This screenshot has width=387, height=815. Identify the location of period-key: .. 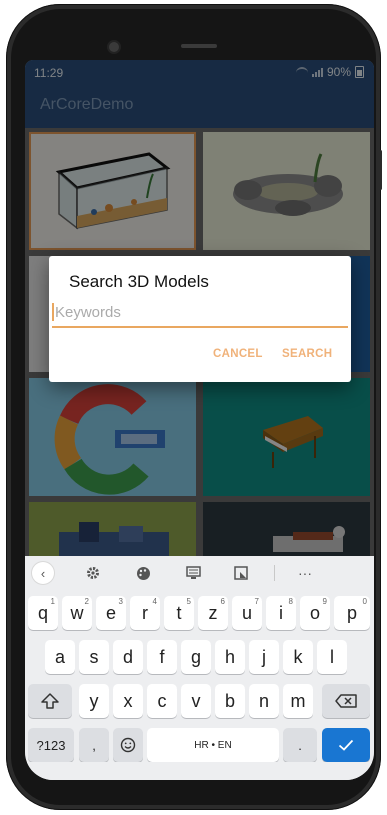
(300, 745).